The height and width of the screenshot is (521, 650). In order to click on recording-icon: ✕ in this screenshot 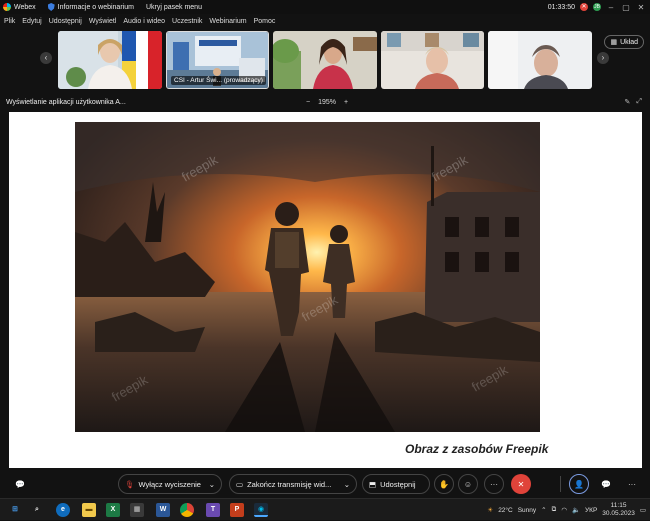, I will do `click(584, 7)`.